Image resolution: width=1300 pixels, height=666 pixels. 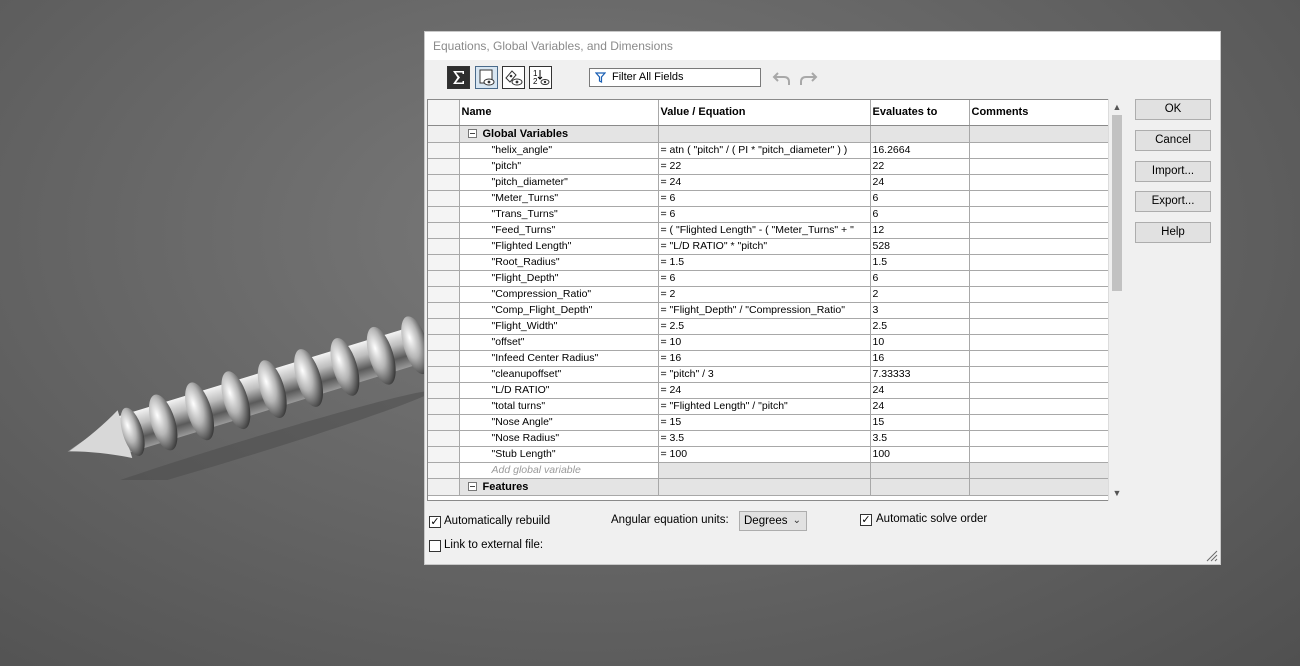 What do you see at coordinates (435, 522) in the screenshot?
I see `auto-rebuild-checkbox: ✓` at bounding box center [435, 522].